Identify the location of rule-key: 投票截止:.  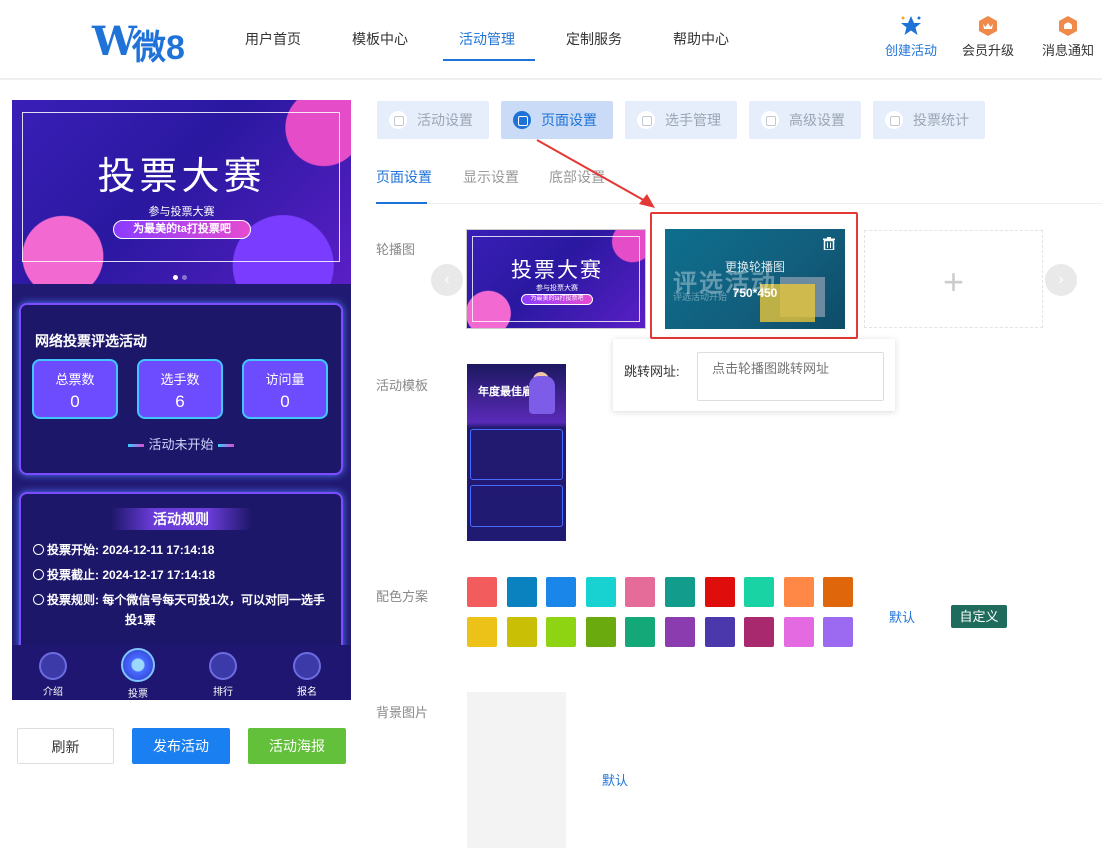
(73, 575).